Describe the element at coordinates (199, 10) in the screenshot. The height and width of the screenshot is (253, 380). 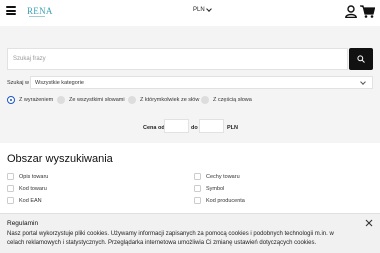
I see `currency-label: PLN` at that location.